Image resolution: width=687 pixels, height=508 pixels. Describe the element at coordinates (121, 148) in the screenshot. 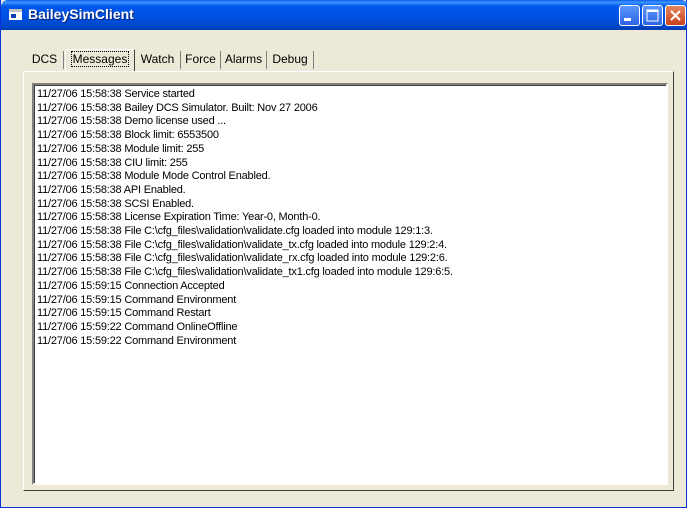

I see `list-item: 11/27/06 15:58:38 Module limit: 255` at that location.